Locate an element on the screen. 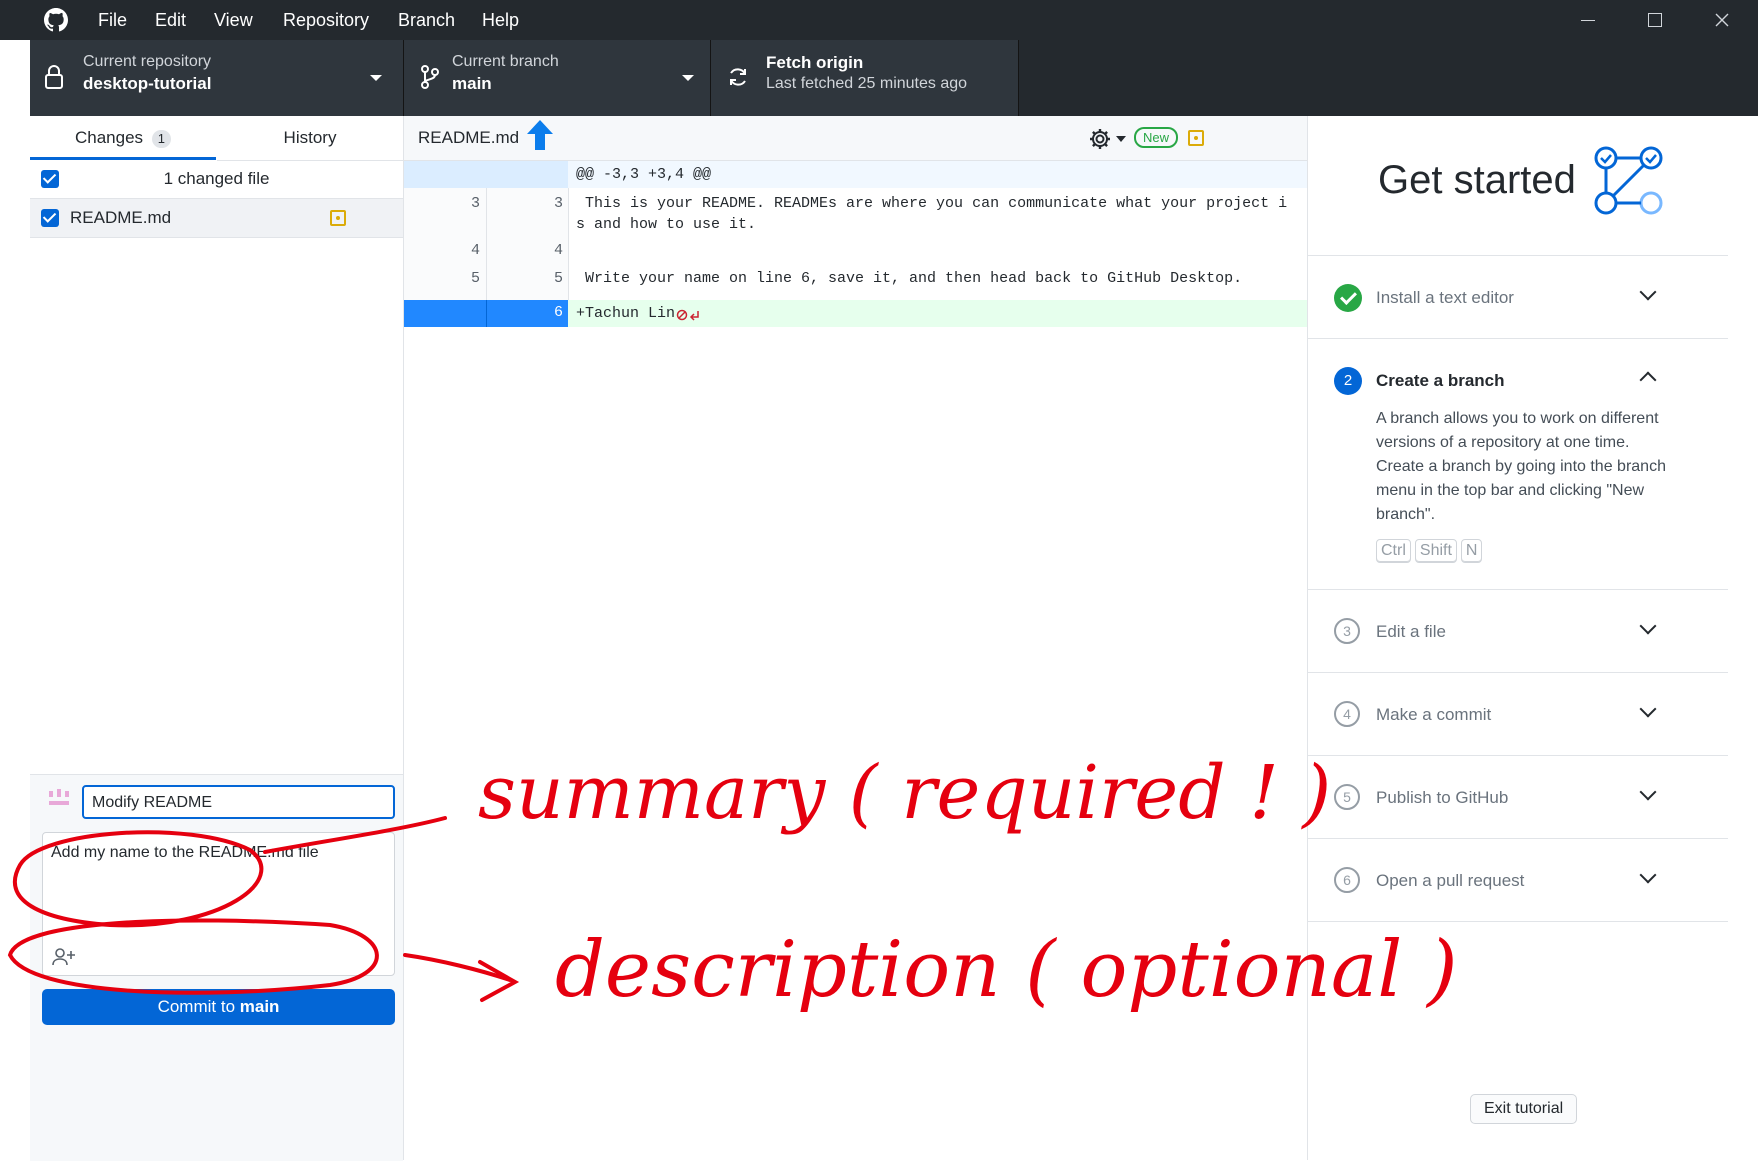 This screenshot has width=1758, height=1161. tab-history: History is located at coordinates (310, 138).